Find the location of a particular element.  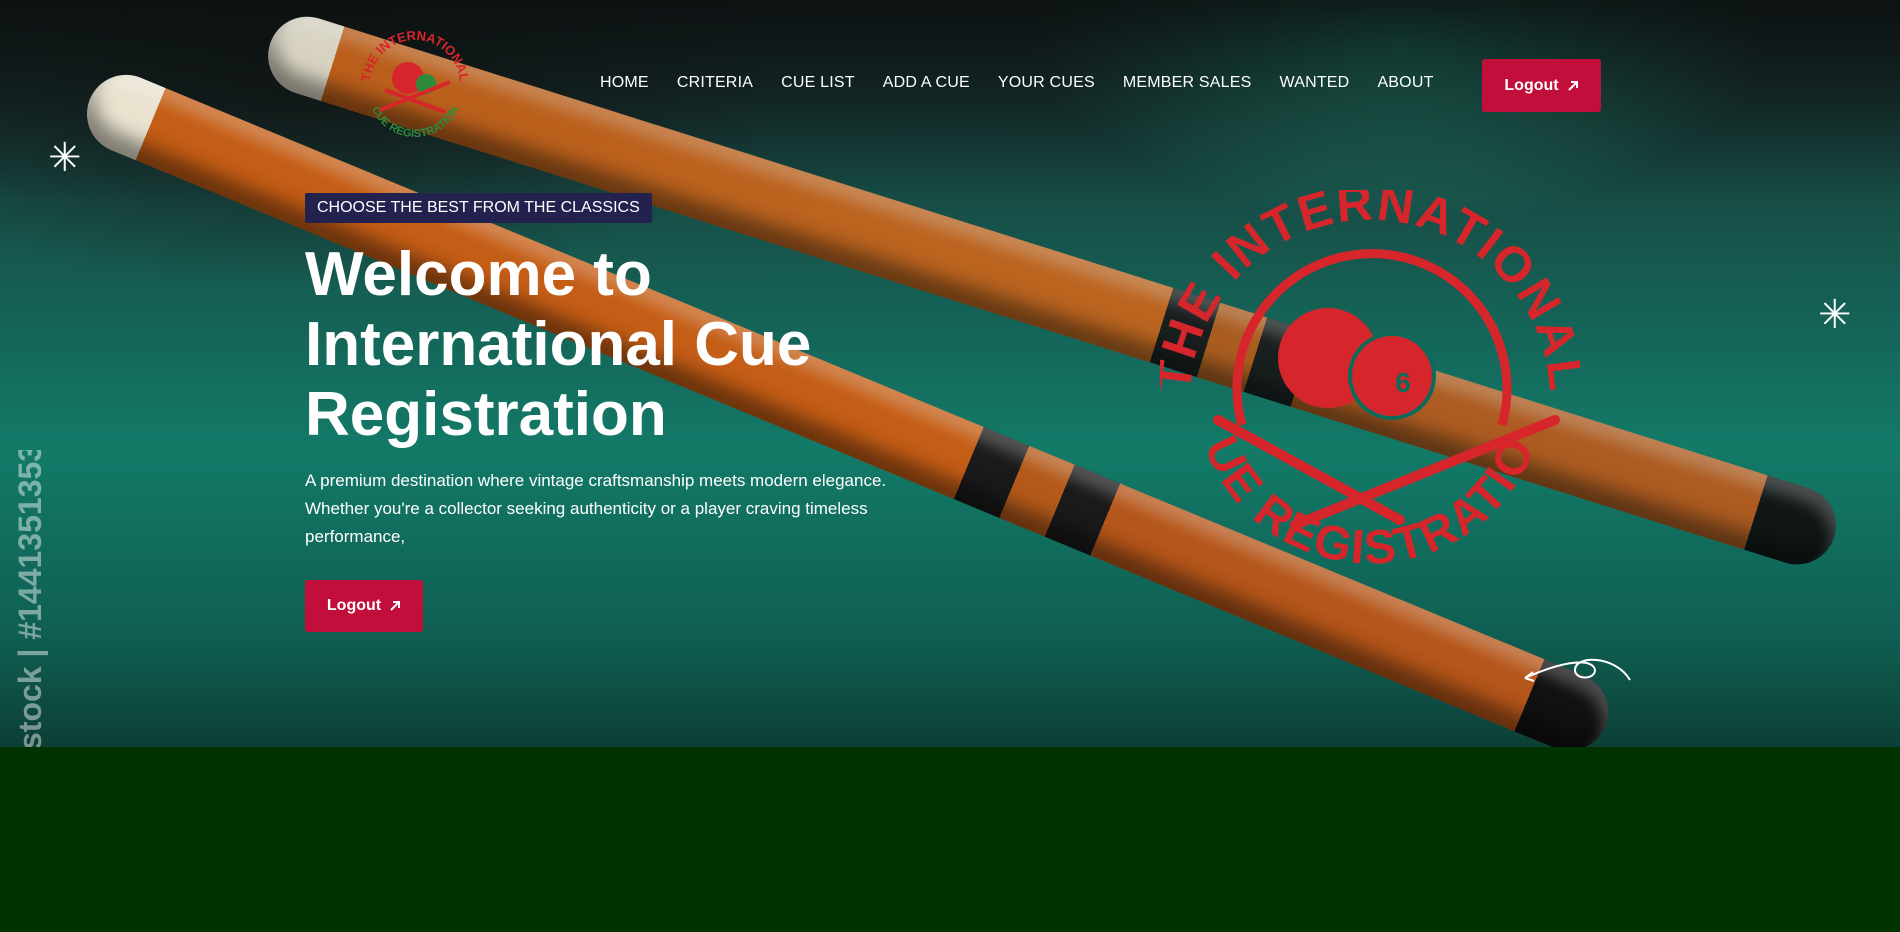

nav-criteria: CRITERIA is located at coordinates (715, 83).